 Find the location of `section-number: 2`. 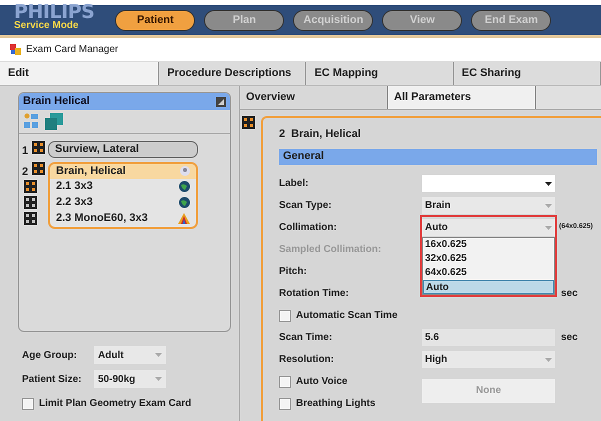

section-number: 2 is located at coordinates (282, 134).